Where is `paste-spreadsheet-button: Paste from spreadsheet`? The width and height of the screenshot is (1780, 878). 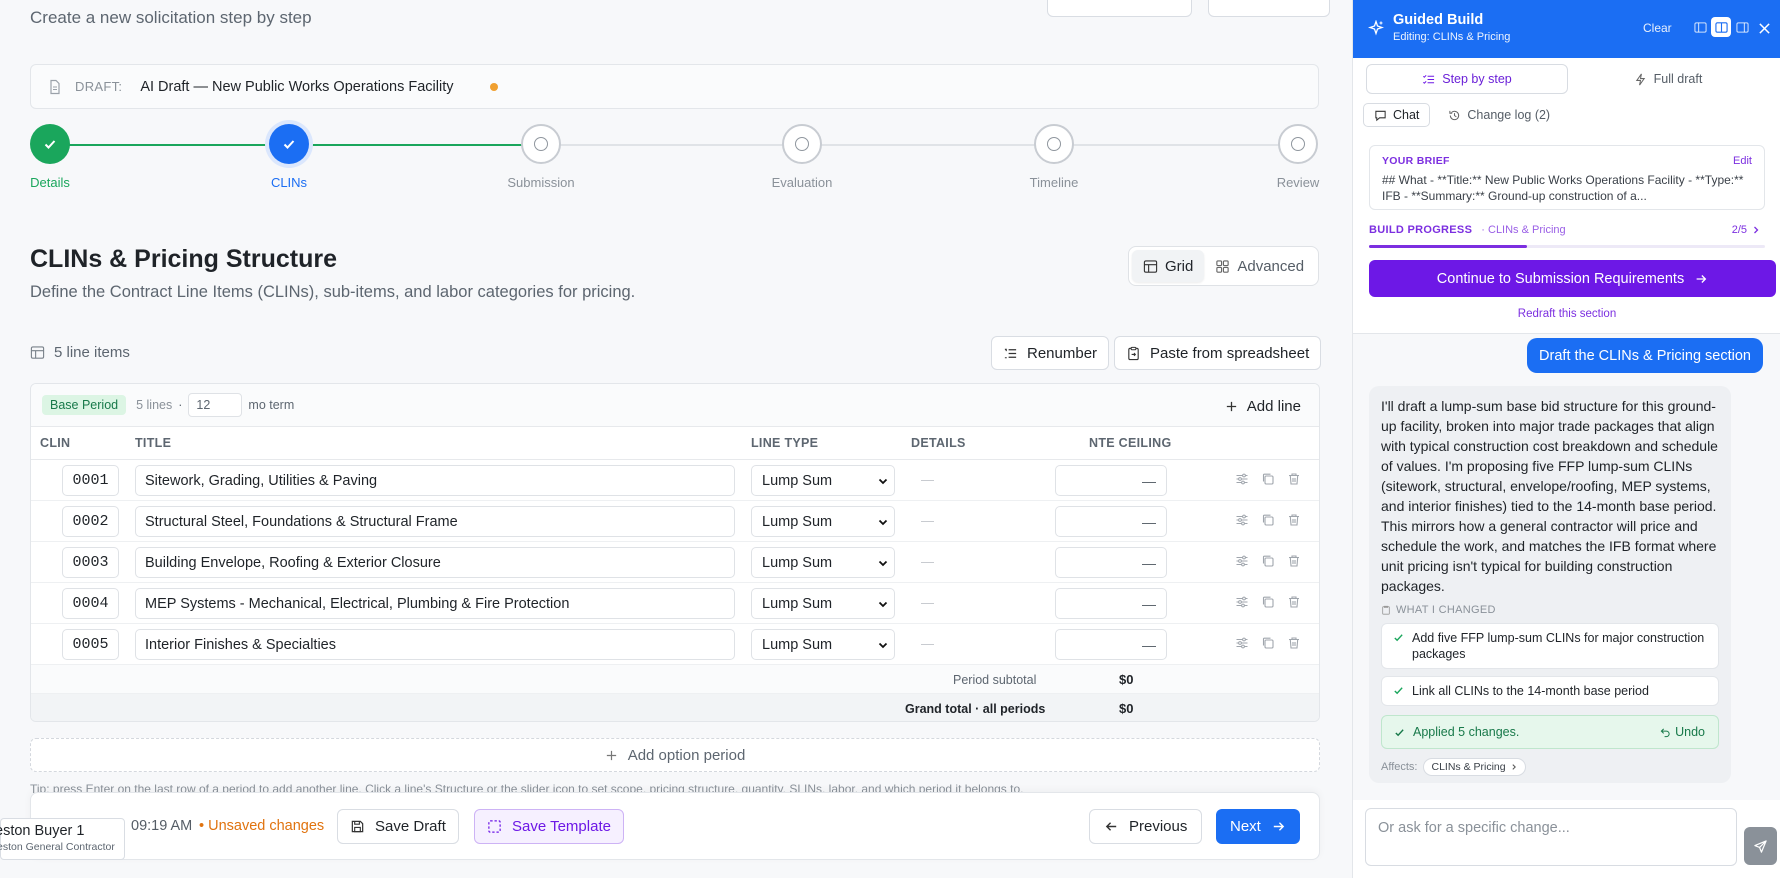
paste-spreadsheet-button: Paste from spreadsheet is located at coordinates (1218, 353).